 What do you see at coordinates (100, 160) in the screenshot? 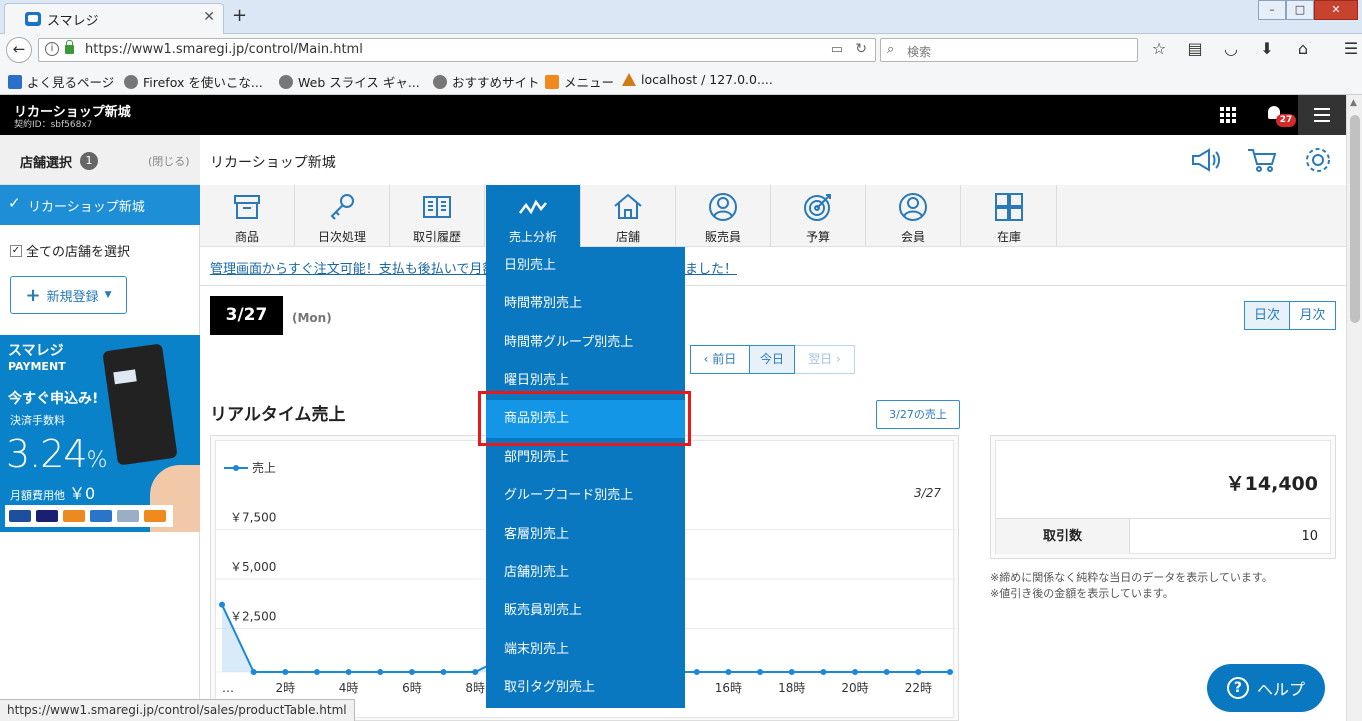
I see `sidebar-header: 店舗選択 1 (閉じる)` at bounding box center [100, 160].